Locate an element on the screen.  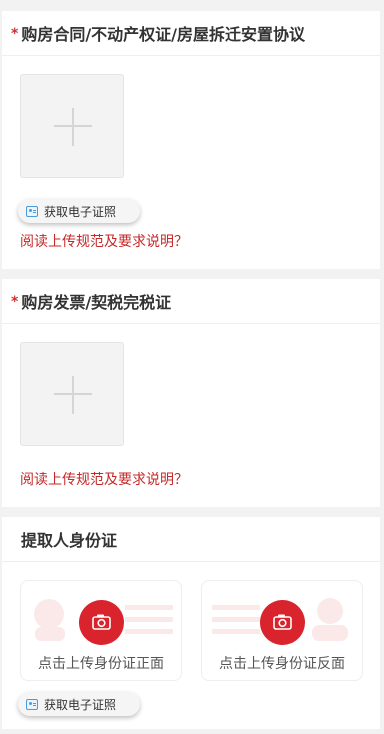
id-card-front-upload: 点击上传身份证正面 is located at coordinates (101, 630).